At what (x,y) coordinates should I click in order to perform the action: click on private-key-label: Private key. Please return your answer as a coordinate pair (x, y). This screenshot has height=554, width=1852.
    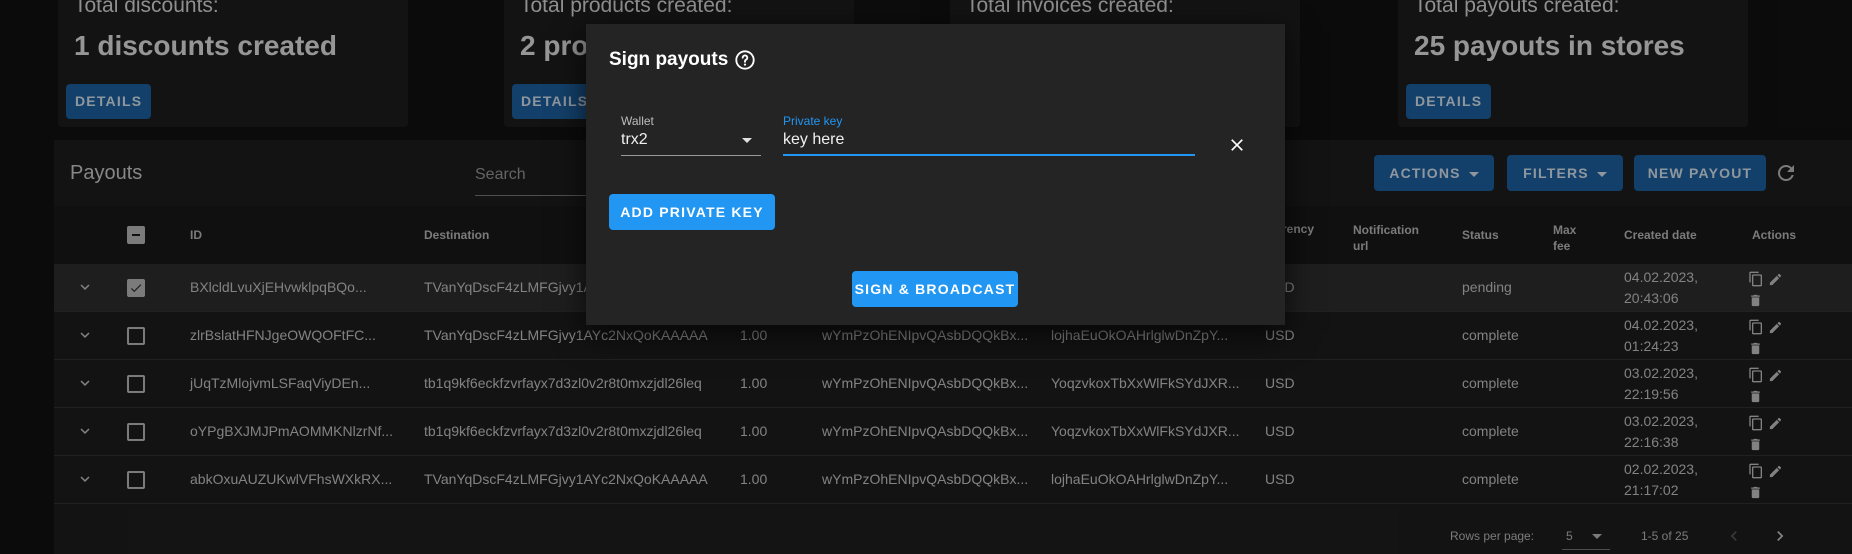
    Looking at the image, I should click on (813, 121).